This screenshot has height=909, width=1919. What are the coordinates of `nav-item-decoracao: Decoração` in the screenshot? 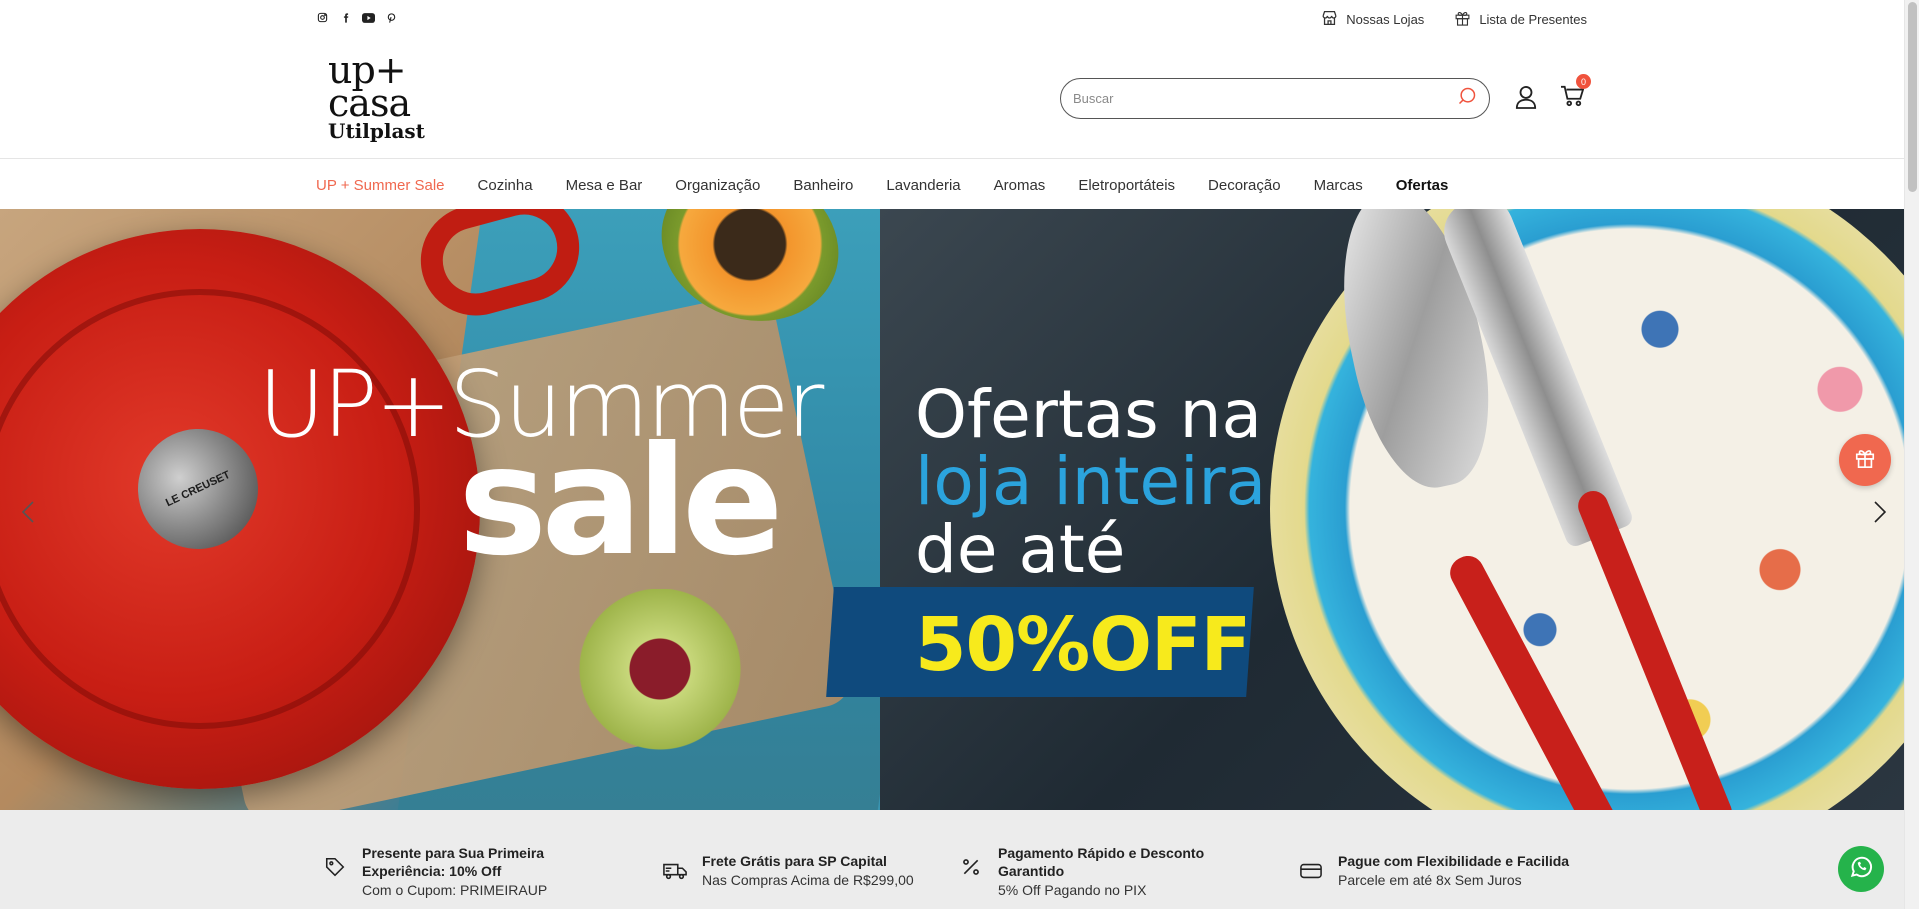 It's located at (1244, 185).